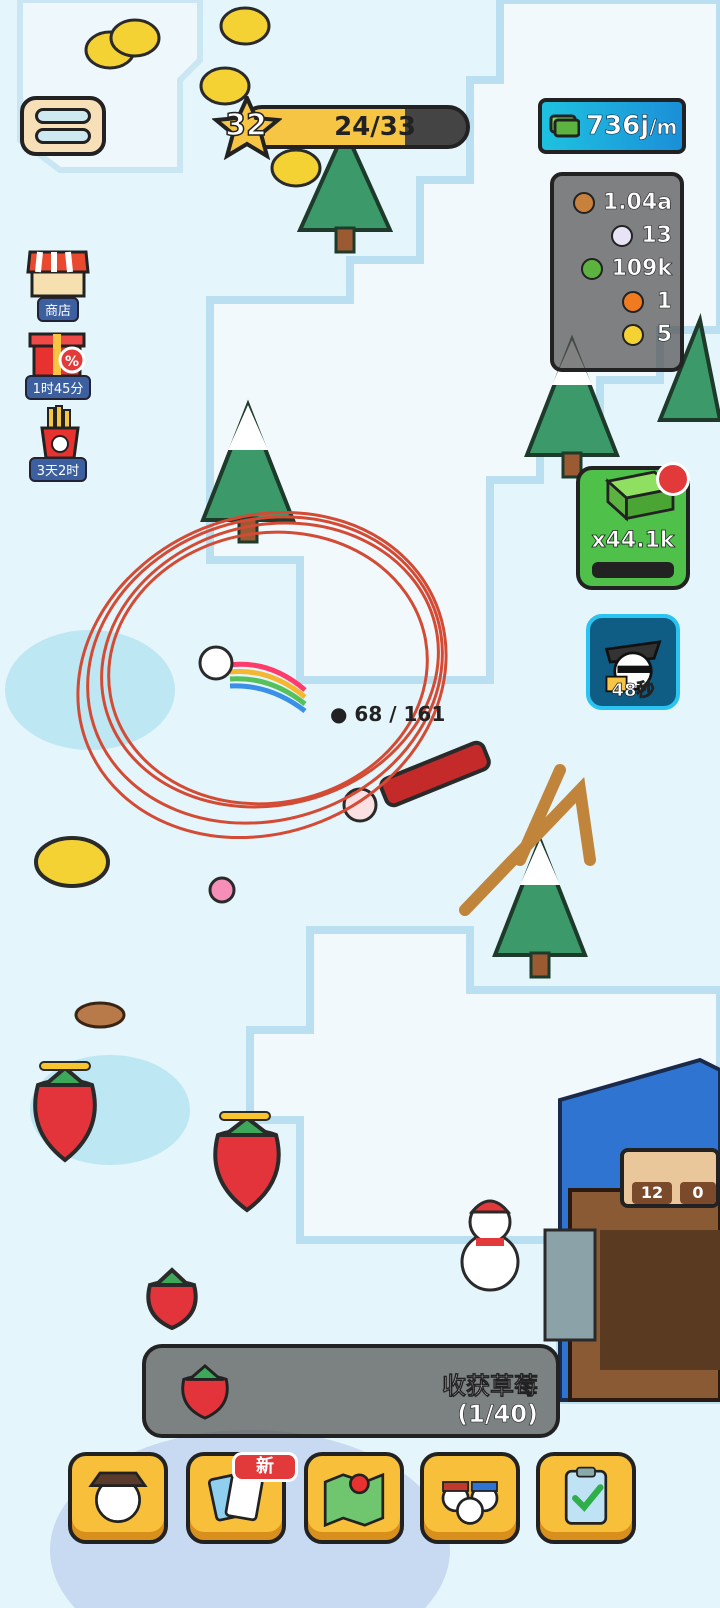 This screenshot has width=720, height=1608. Describe the element at coordinates (663, 127) in the screenshot. I see `cash-unit: /m` at that location.